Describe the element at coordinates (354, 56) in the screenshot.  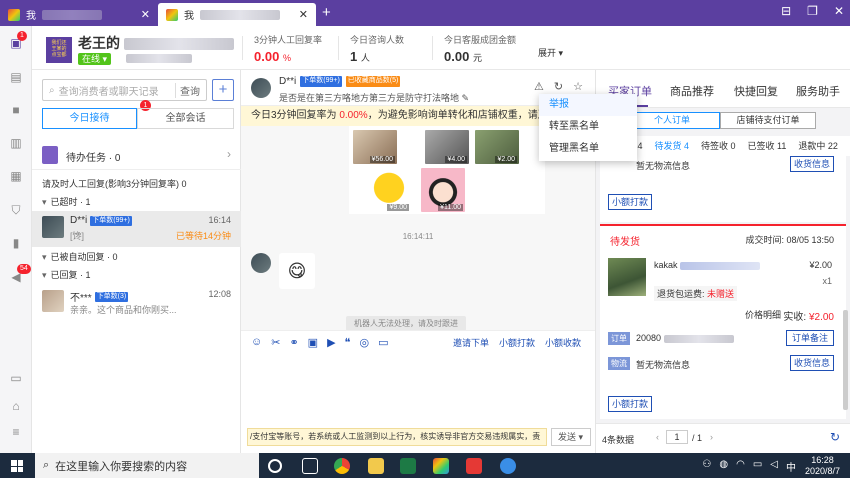
I see `stat-value: 1` at that location.